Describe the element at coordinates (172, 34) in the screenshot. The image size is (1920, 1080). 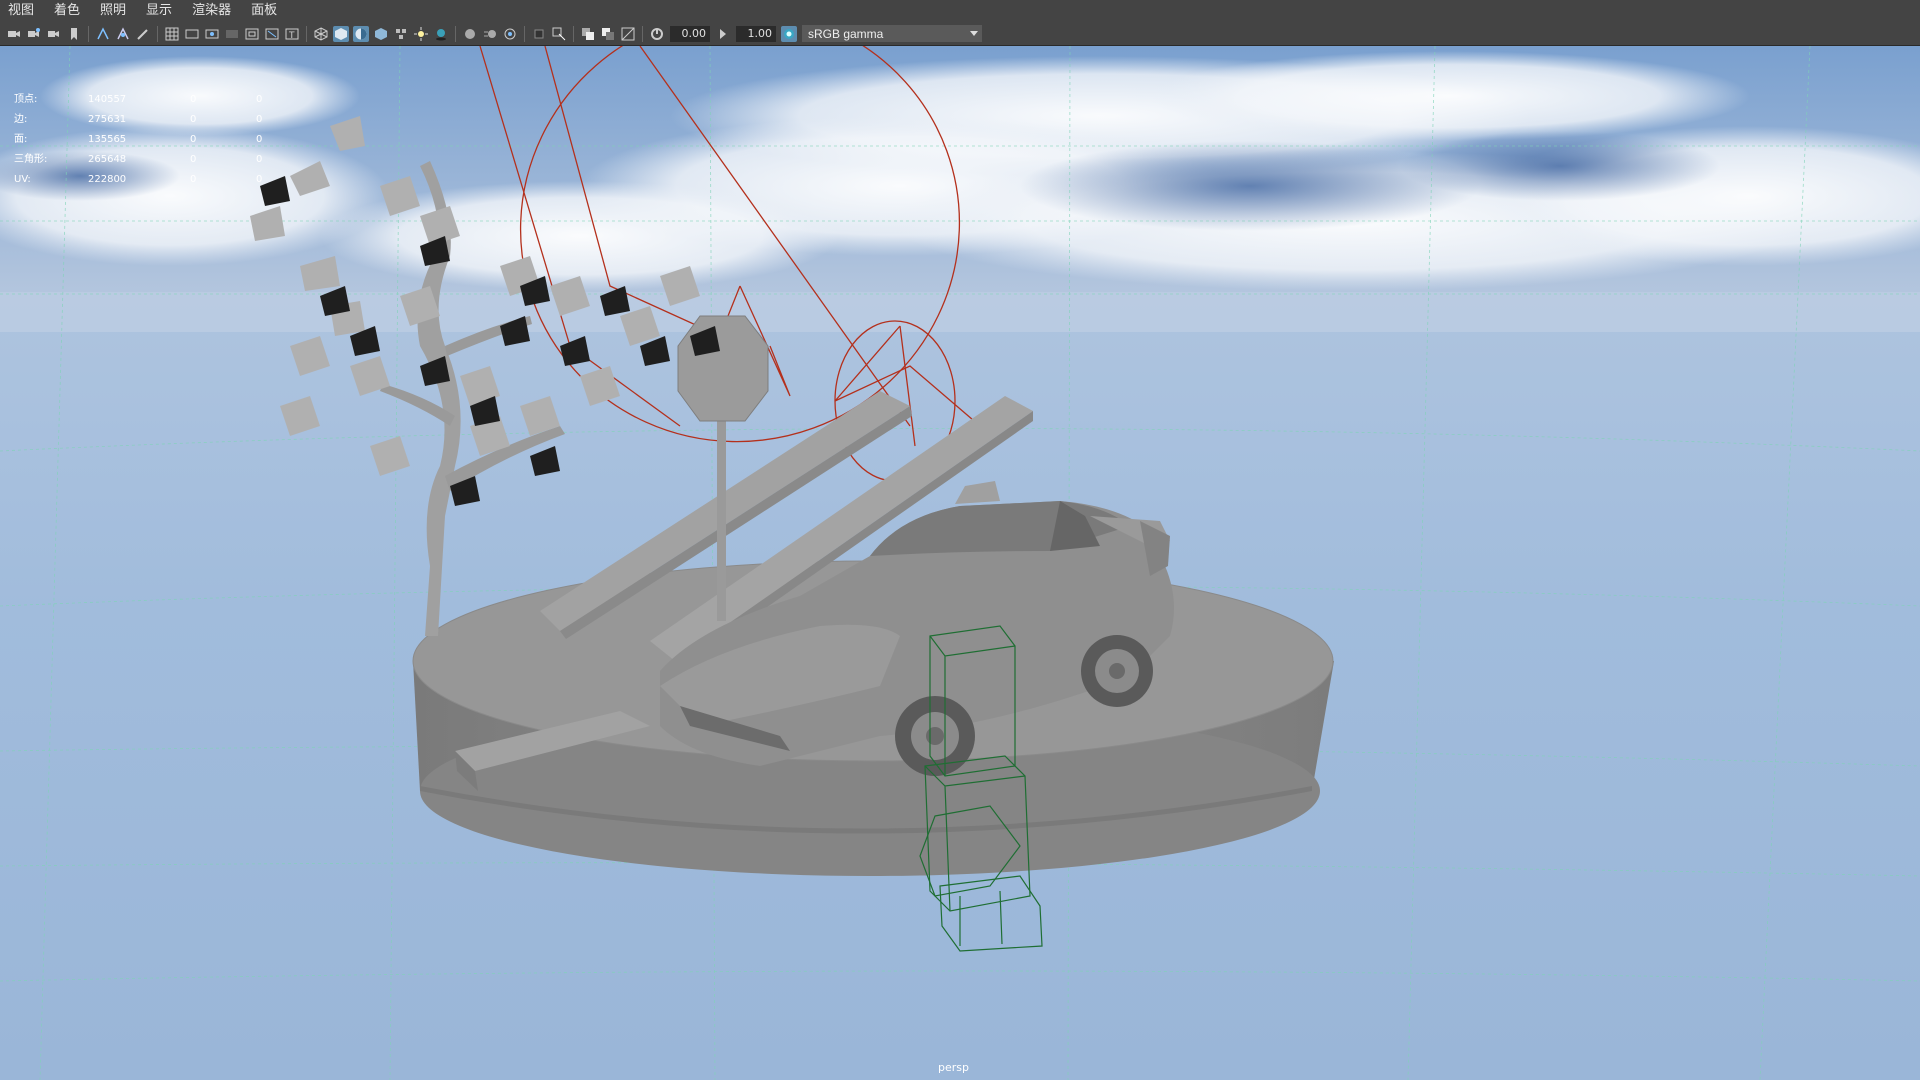
I see `grid-icon` at that location.